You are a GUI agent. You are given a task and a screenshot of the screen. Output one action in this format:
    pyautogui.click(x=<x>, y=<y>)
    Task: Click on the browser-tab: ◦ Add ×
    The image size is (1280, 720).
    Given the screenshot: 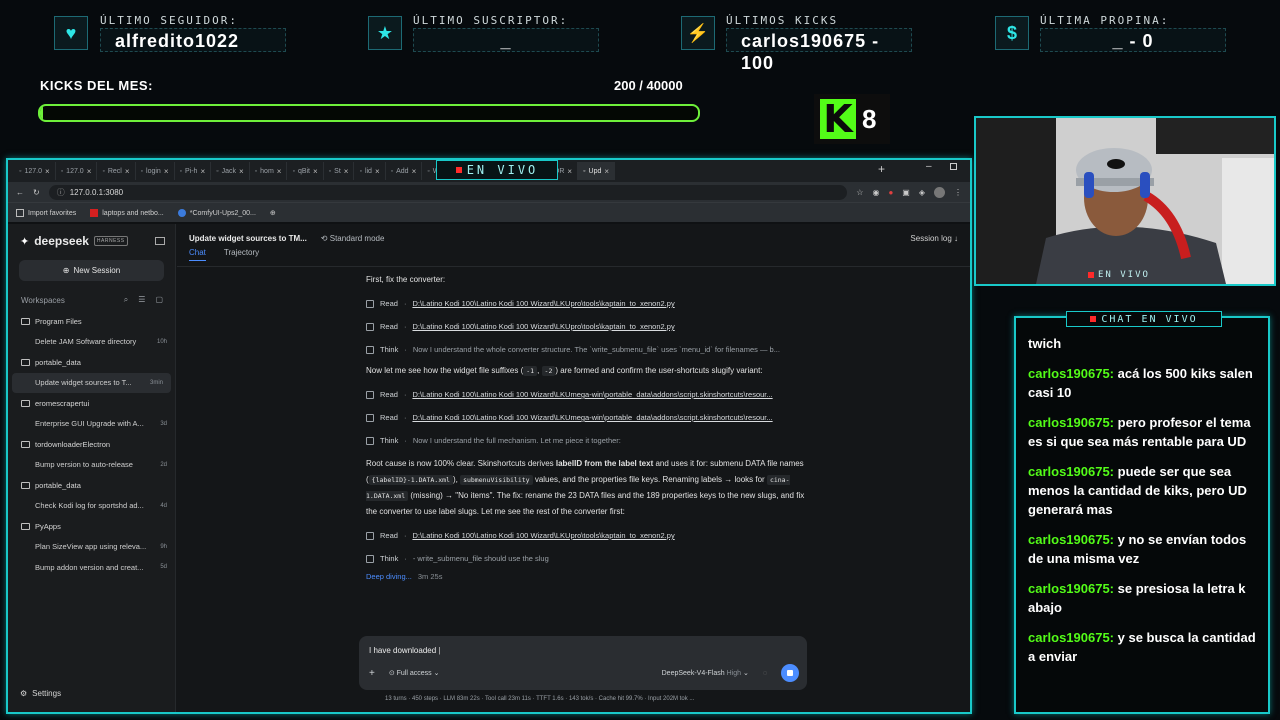 What is the action you would take?
    pyautogui.click(x=404, y=171)
    